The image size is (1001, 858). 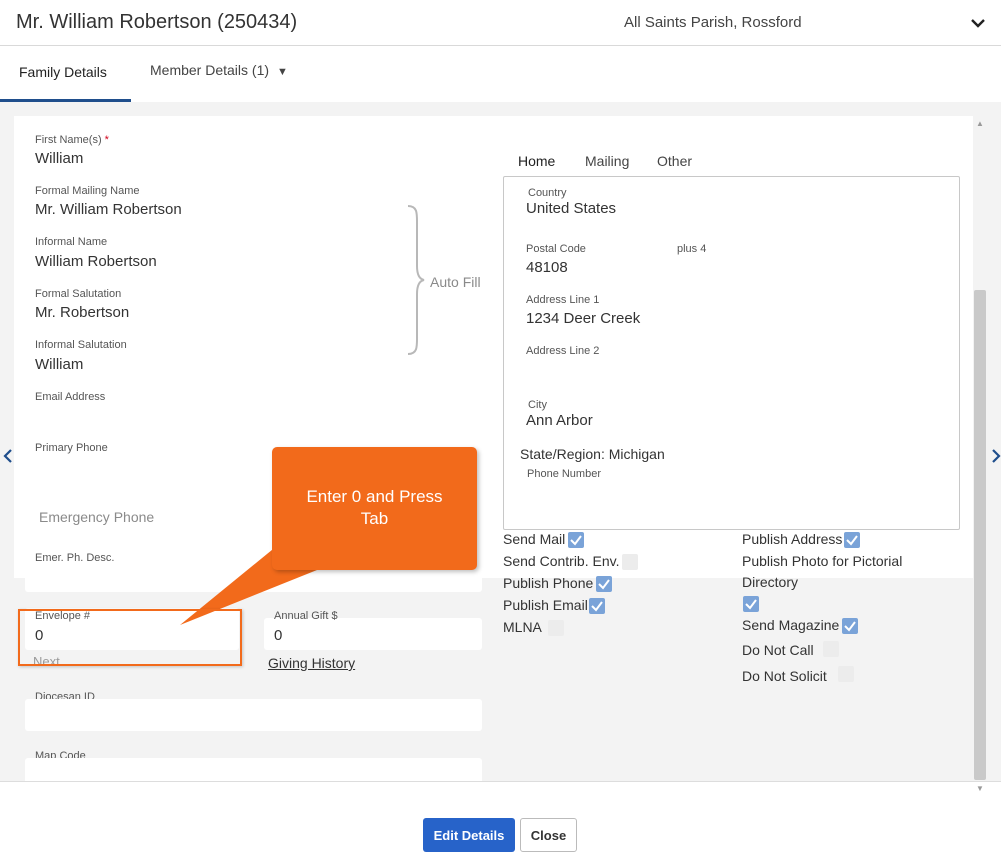 What do you see at coordinates (980, 788) in the screenshot?
I see `scroll-down-icon: ▼` at bounding box center [980, 788].